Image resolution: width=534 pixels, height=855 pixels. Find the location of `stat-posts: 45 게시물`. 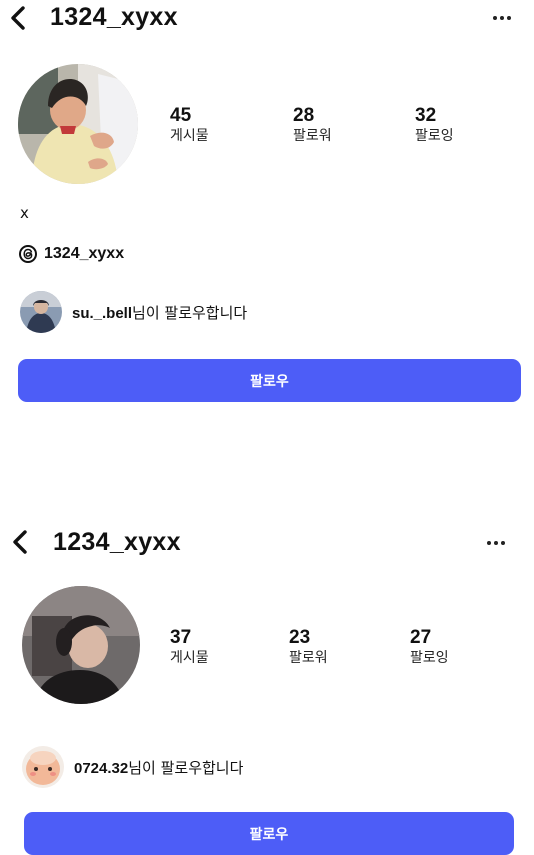

stat-posts: 45 게시물 is located at coordinates (215, 125).